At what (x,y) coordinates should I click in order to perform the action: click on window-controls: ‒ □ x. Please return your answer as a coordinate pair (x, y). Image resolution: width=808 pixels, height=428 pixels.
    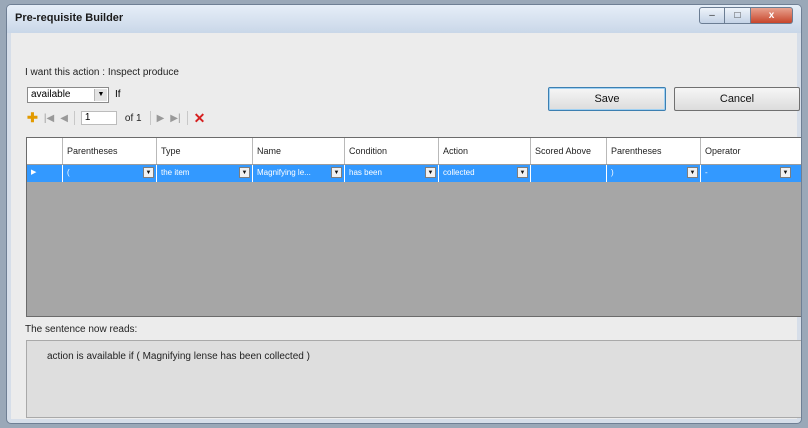
    Looking at the image, I should click on (746, 15).